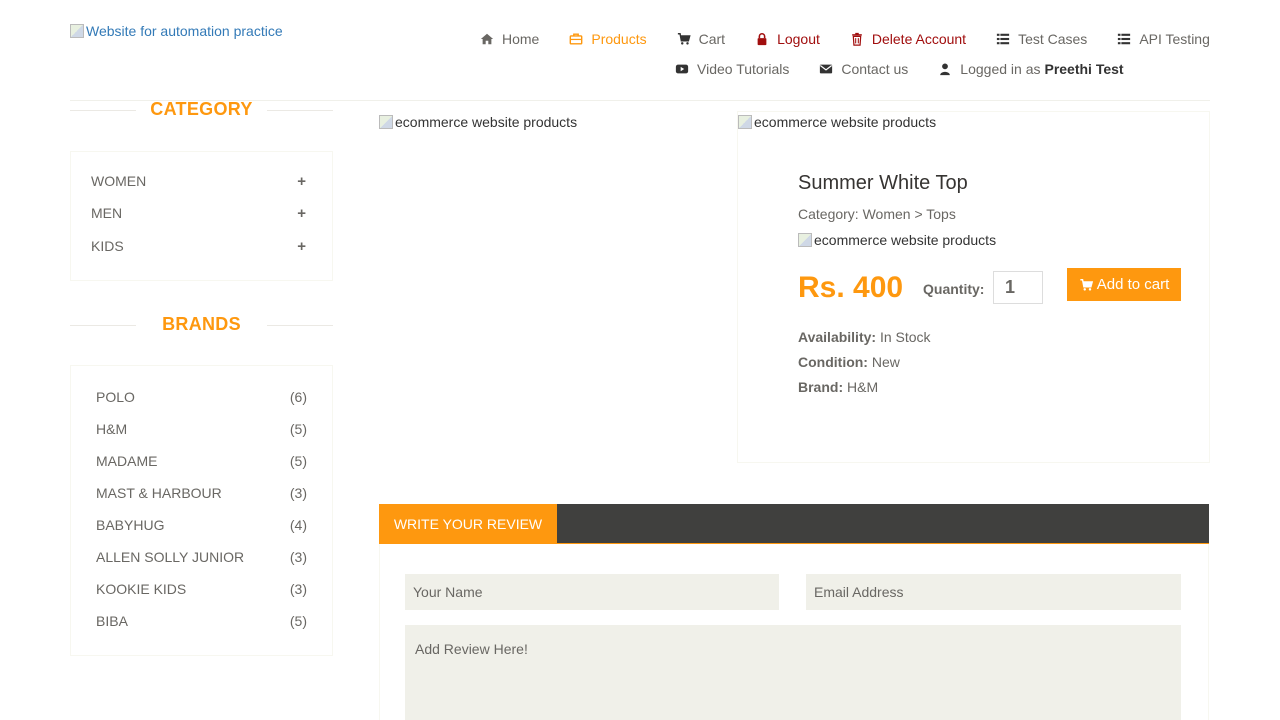 The image size is (1280, 720). I want to click on category-label: MEN, so click(107, 213).